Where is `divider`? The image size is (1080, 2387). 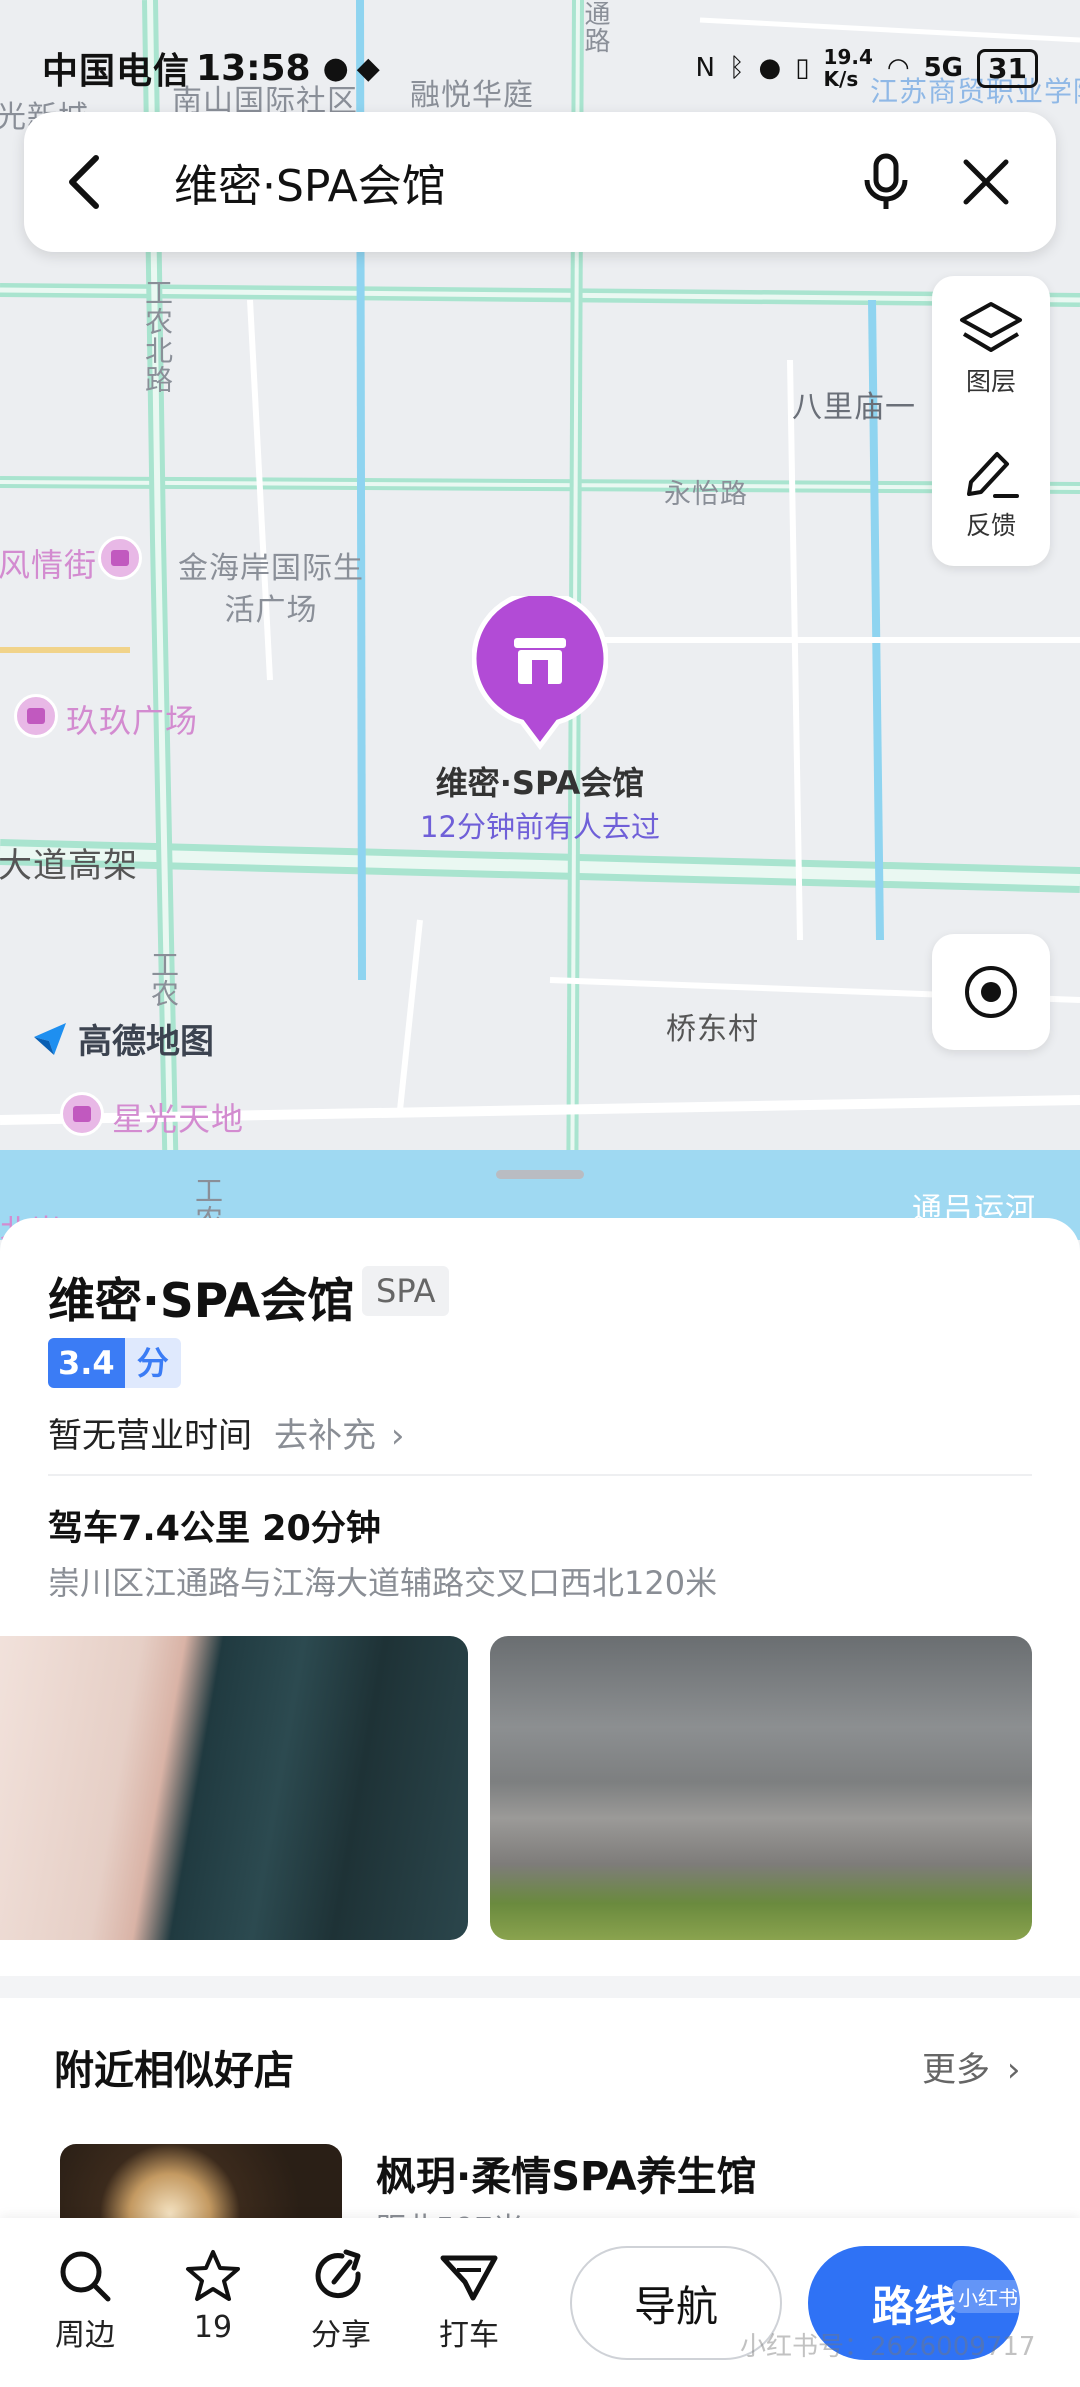
divider is located at coordinates (540, 1475).